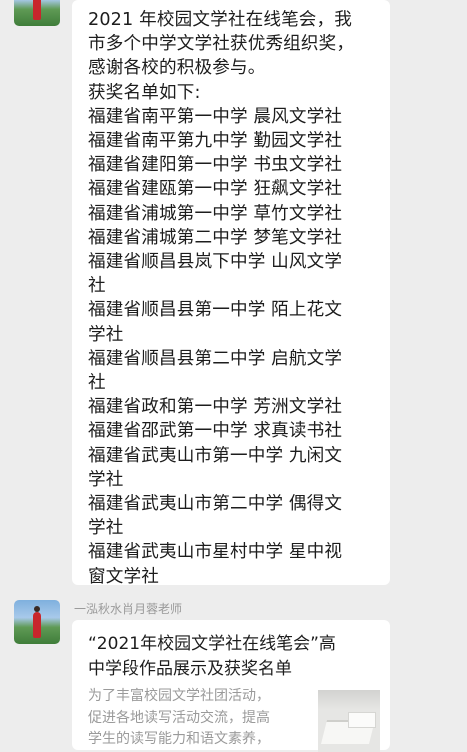 The width and height of the screenshot is (467, 752). Describe the element at coordinates (215, 358) in the screenshot. I see `winner-item: 福建省顺昌县第二中学 启航文学` at that location.